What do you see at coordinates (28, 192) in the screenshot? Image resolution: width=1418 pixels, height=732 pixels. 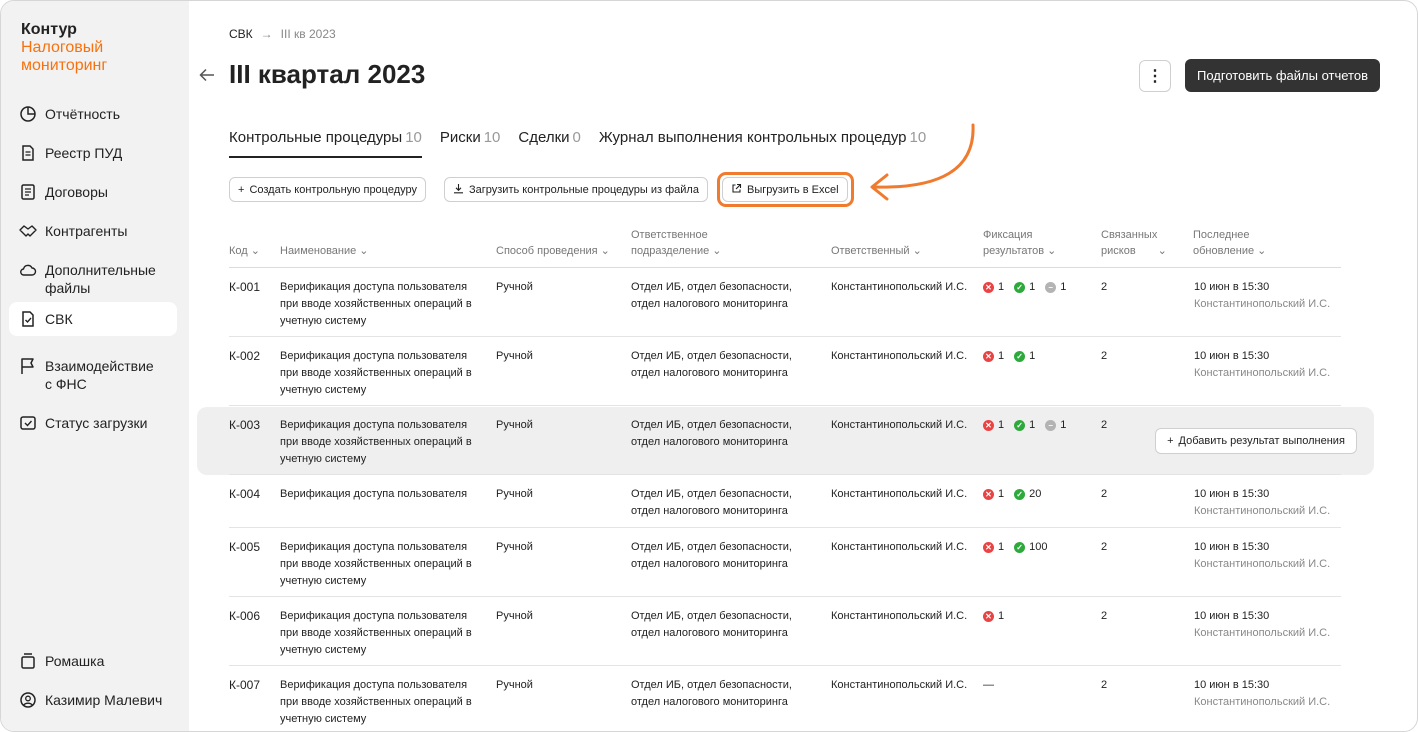 I see `contract-icon` at bounding box center [28, 192].